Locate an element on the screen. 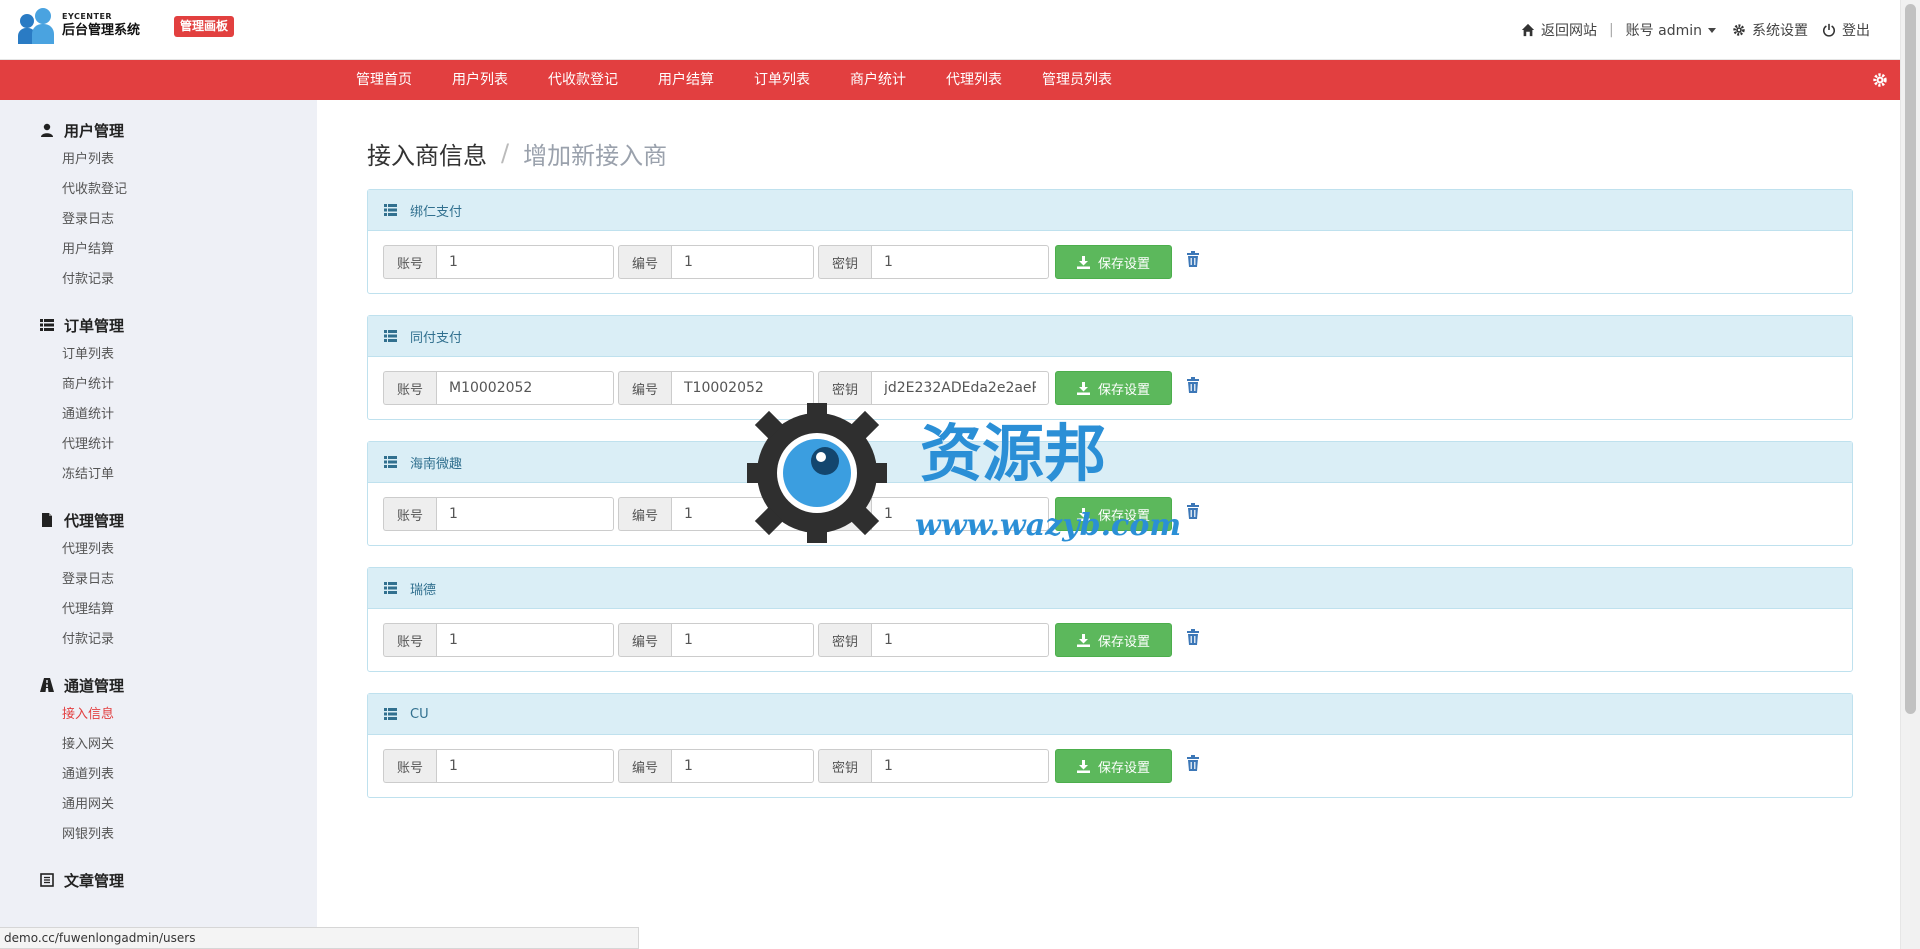  sidebar-group-header: 代理管理 is located at coordinates (178, 520).